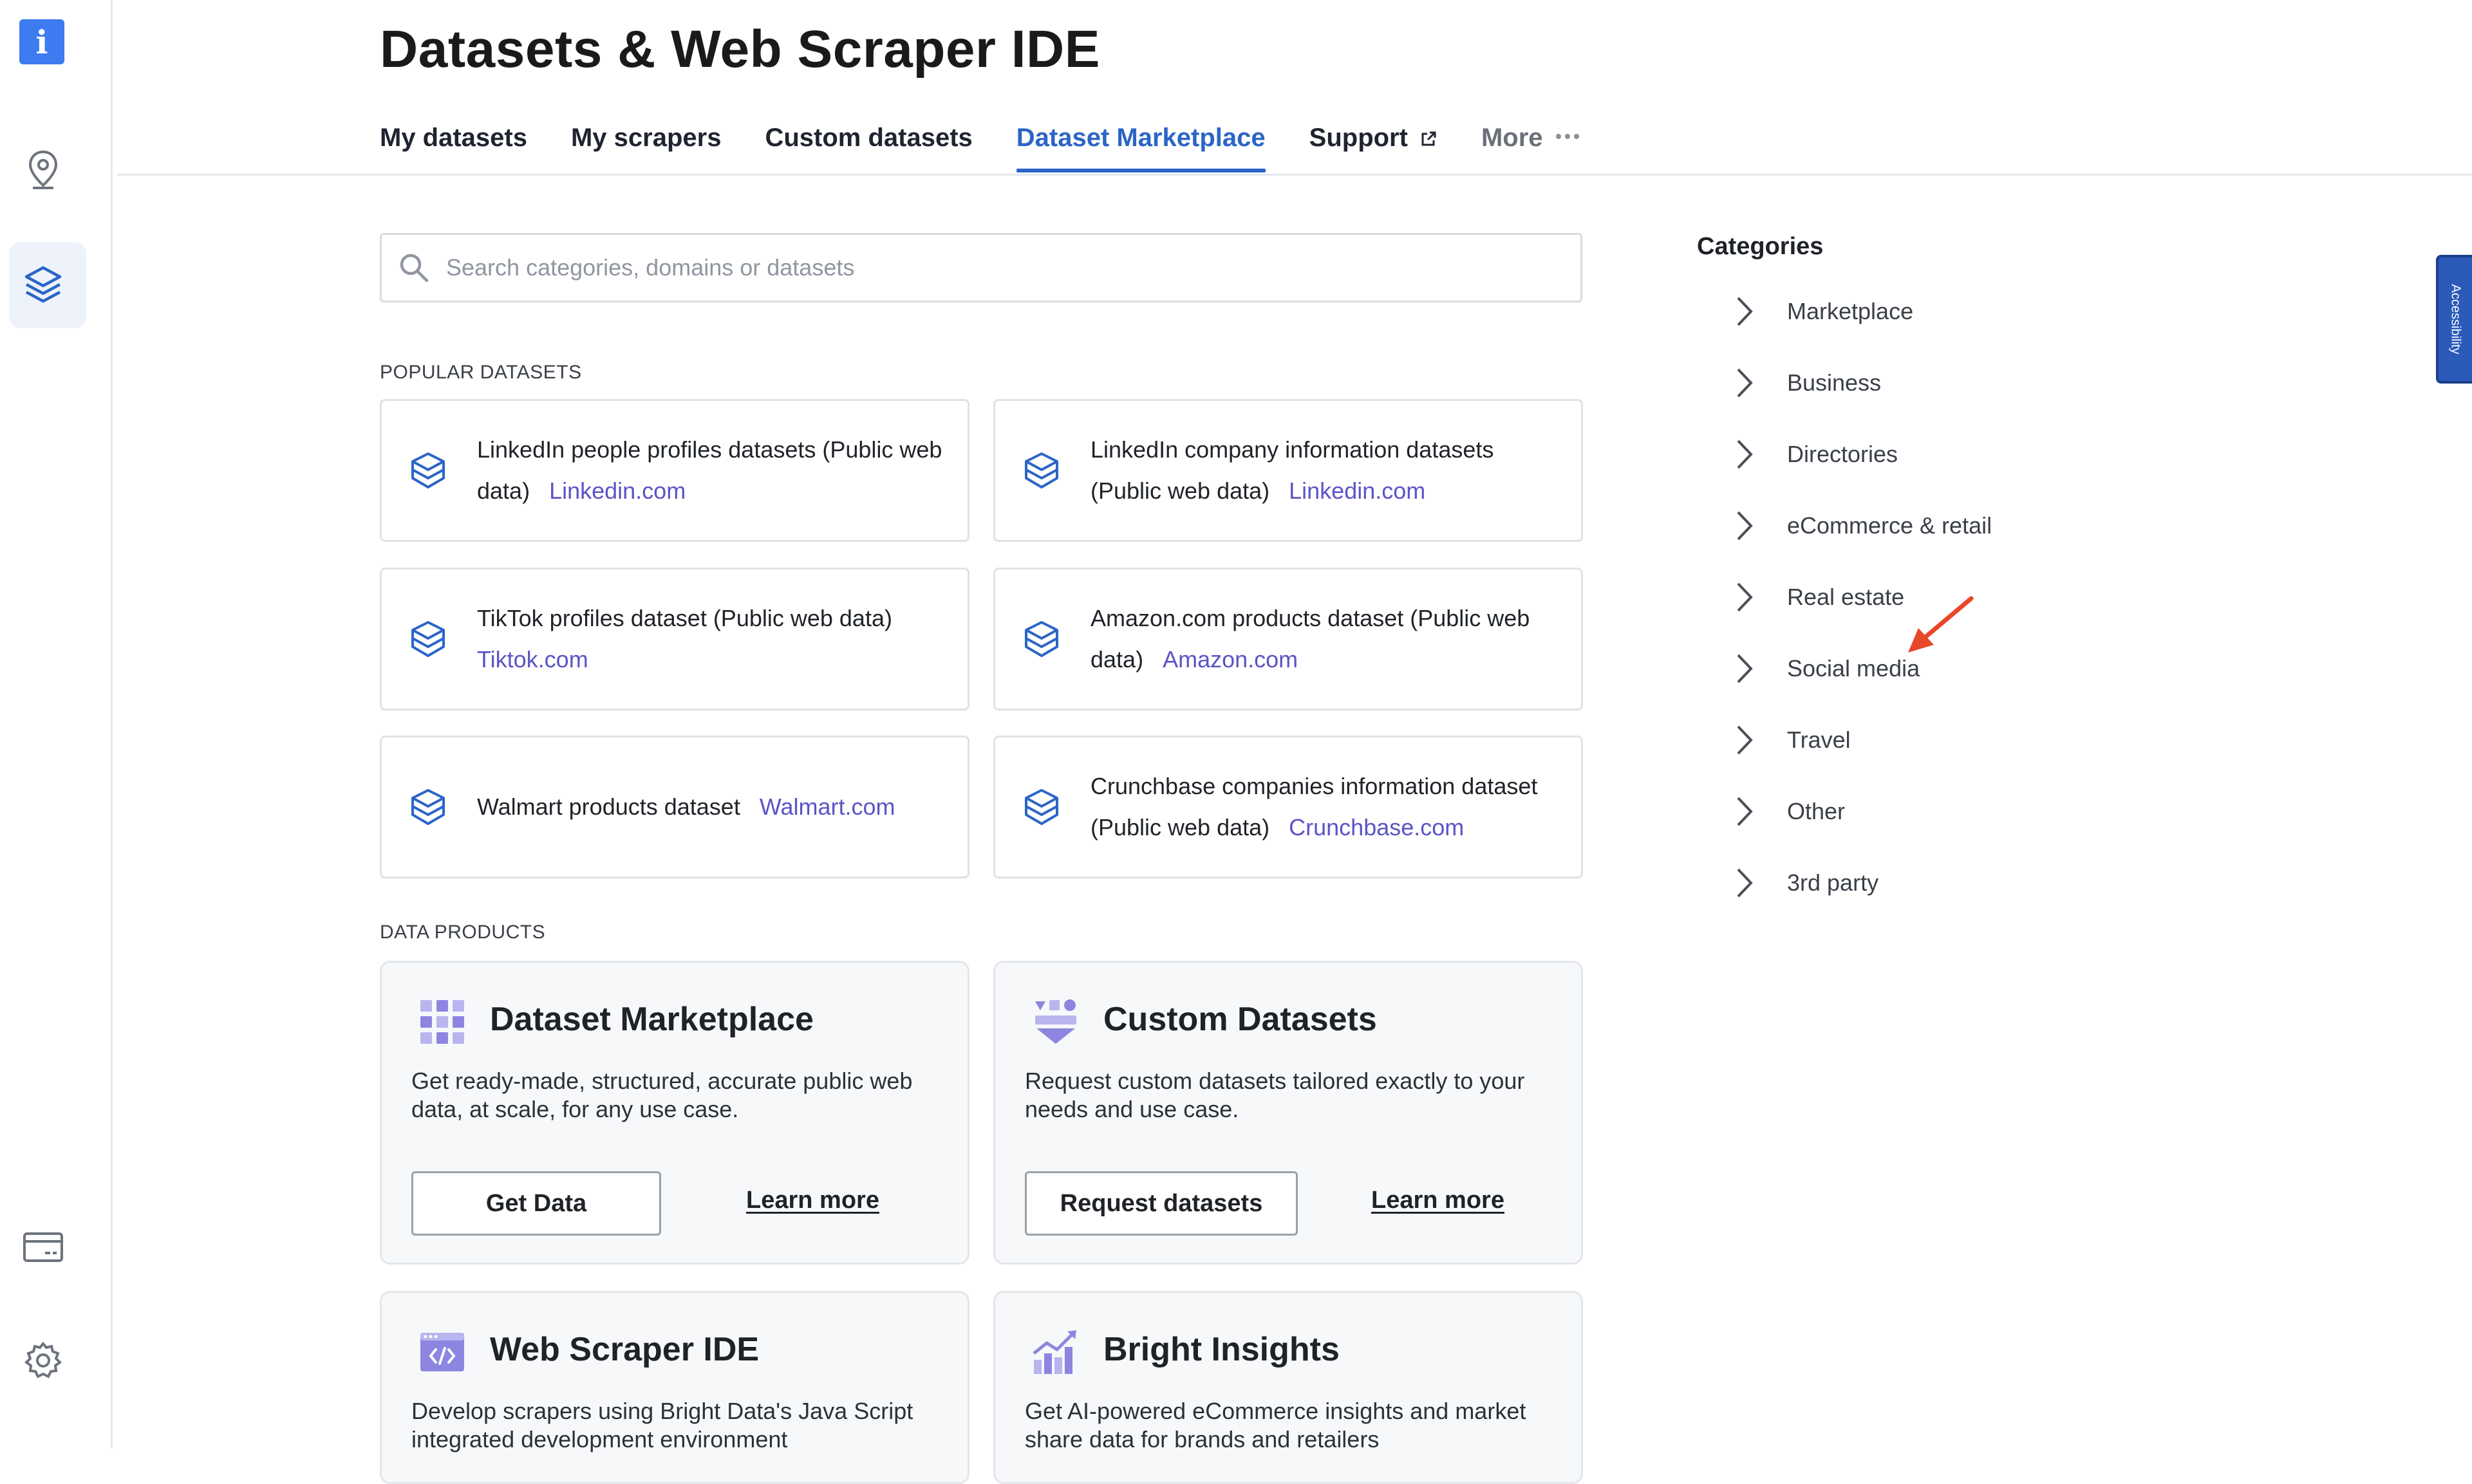 The height and width of the screenshot is (1484, 2472). What do you see at coordinates (1834, 382) in the screenshot?
I see `category-label: Business` at bounding box center [1834, 382].